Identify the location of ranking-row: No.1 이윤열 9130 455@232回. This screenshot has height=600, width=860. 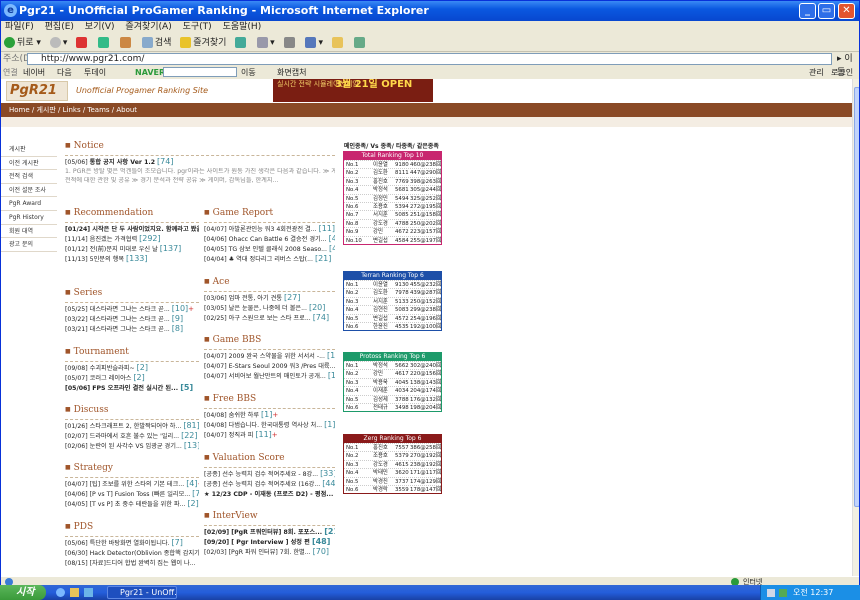
(392, 284).